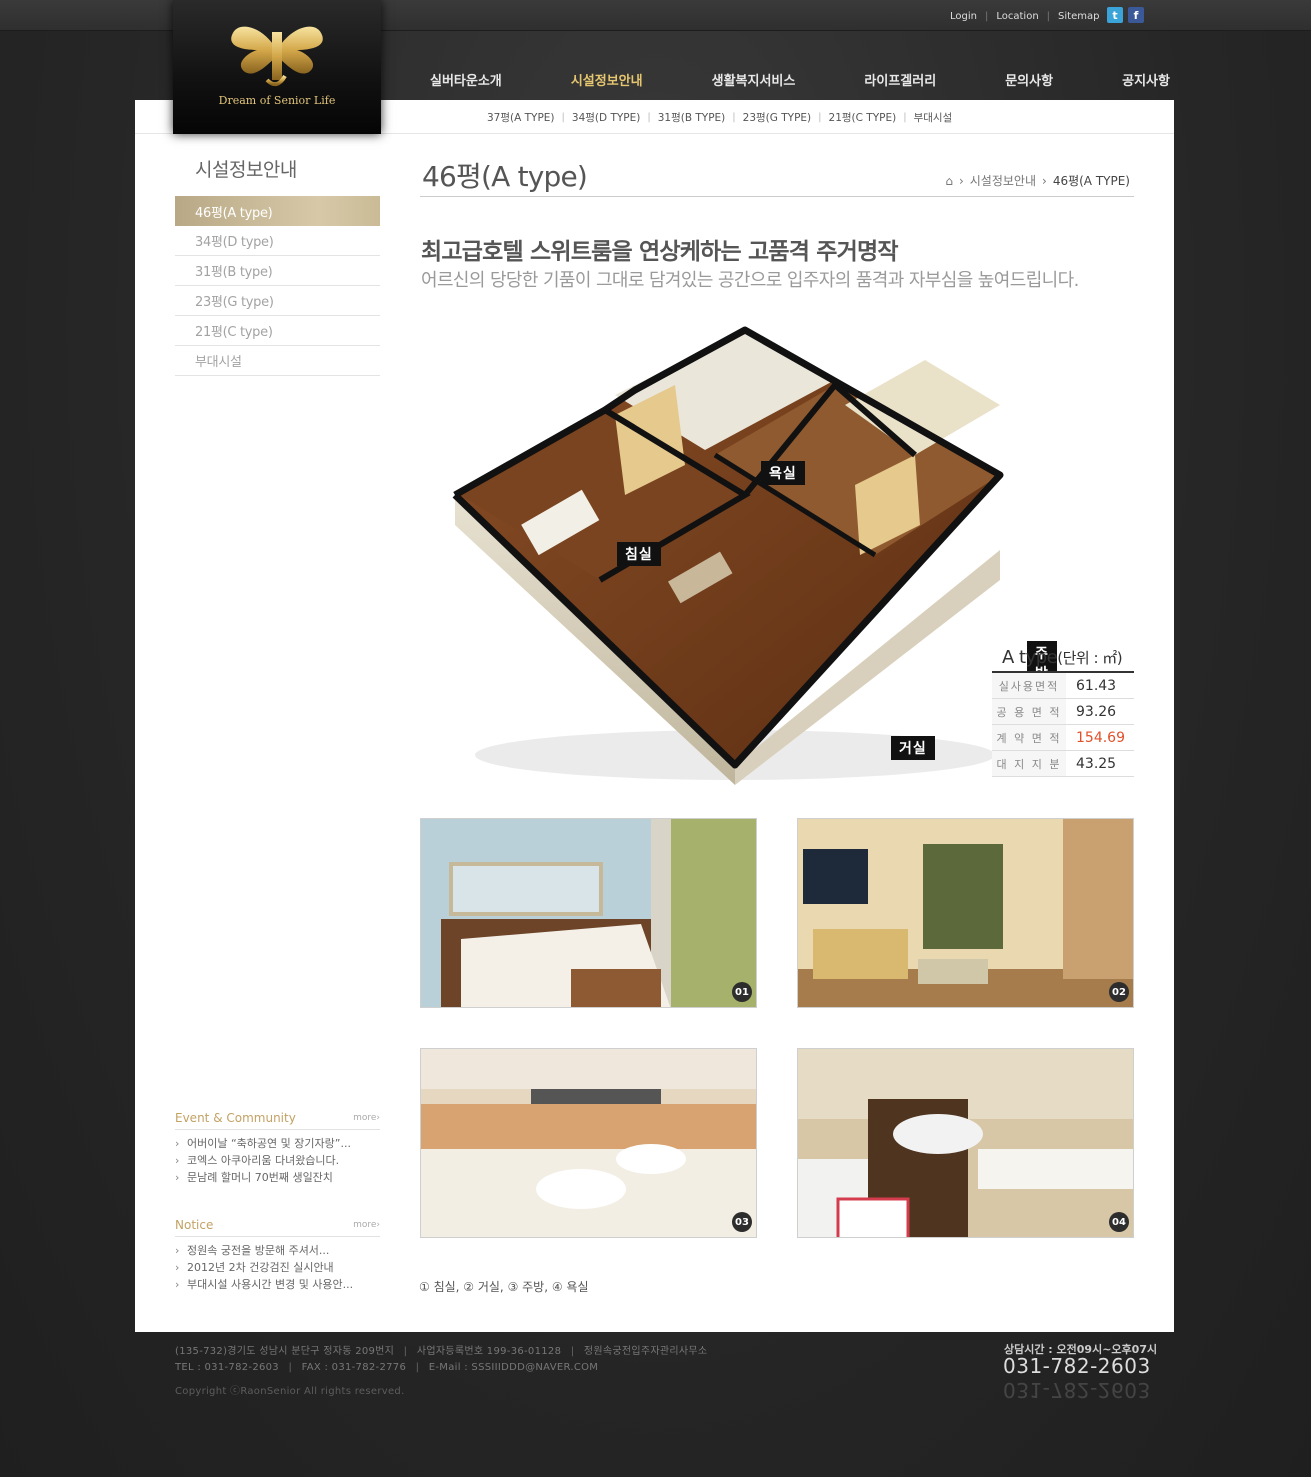  Describe the element at coordinates (639, 554) in the screenshot. I see `plan-label-bed: 침실` at that location.